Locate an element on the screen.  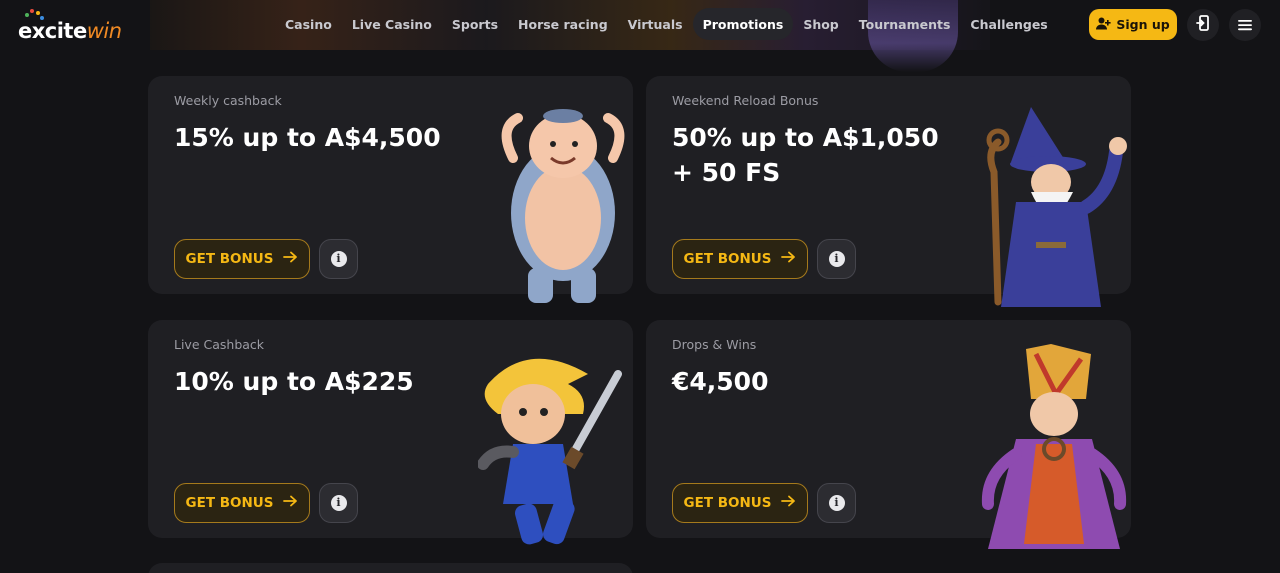
nav-horse-racing: Horse racing is located at coordinates (563, 24).